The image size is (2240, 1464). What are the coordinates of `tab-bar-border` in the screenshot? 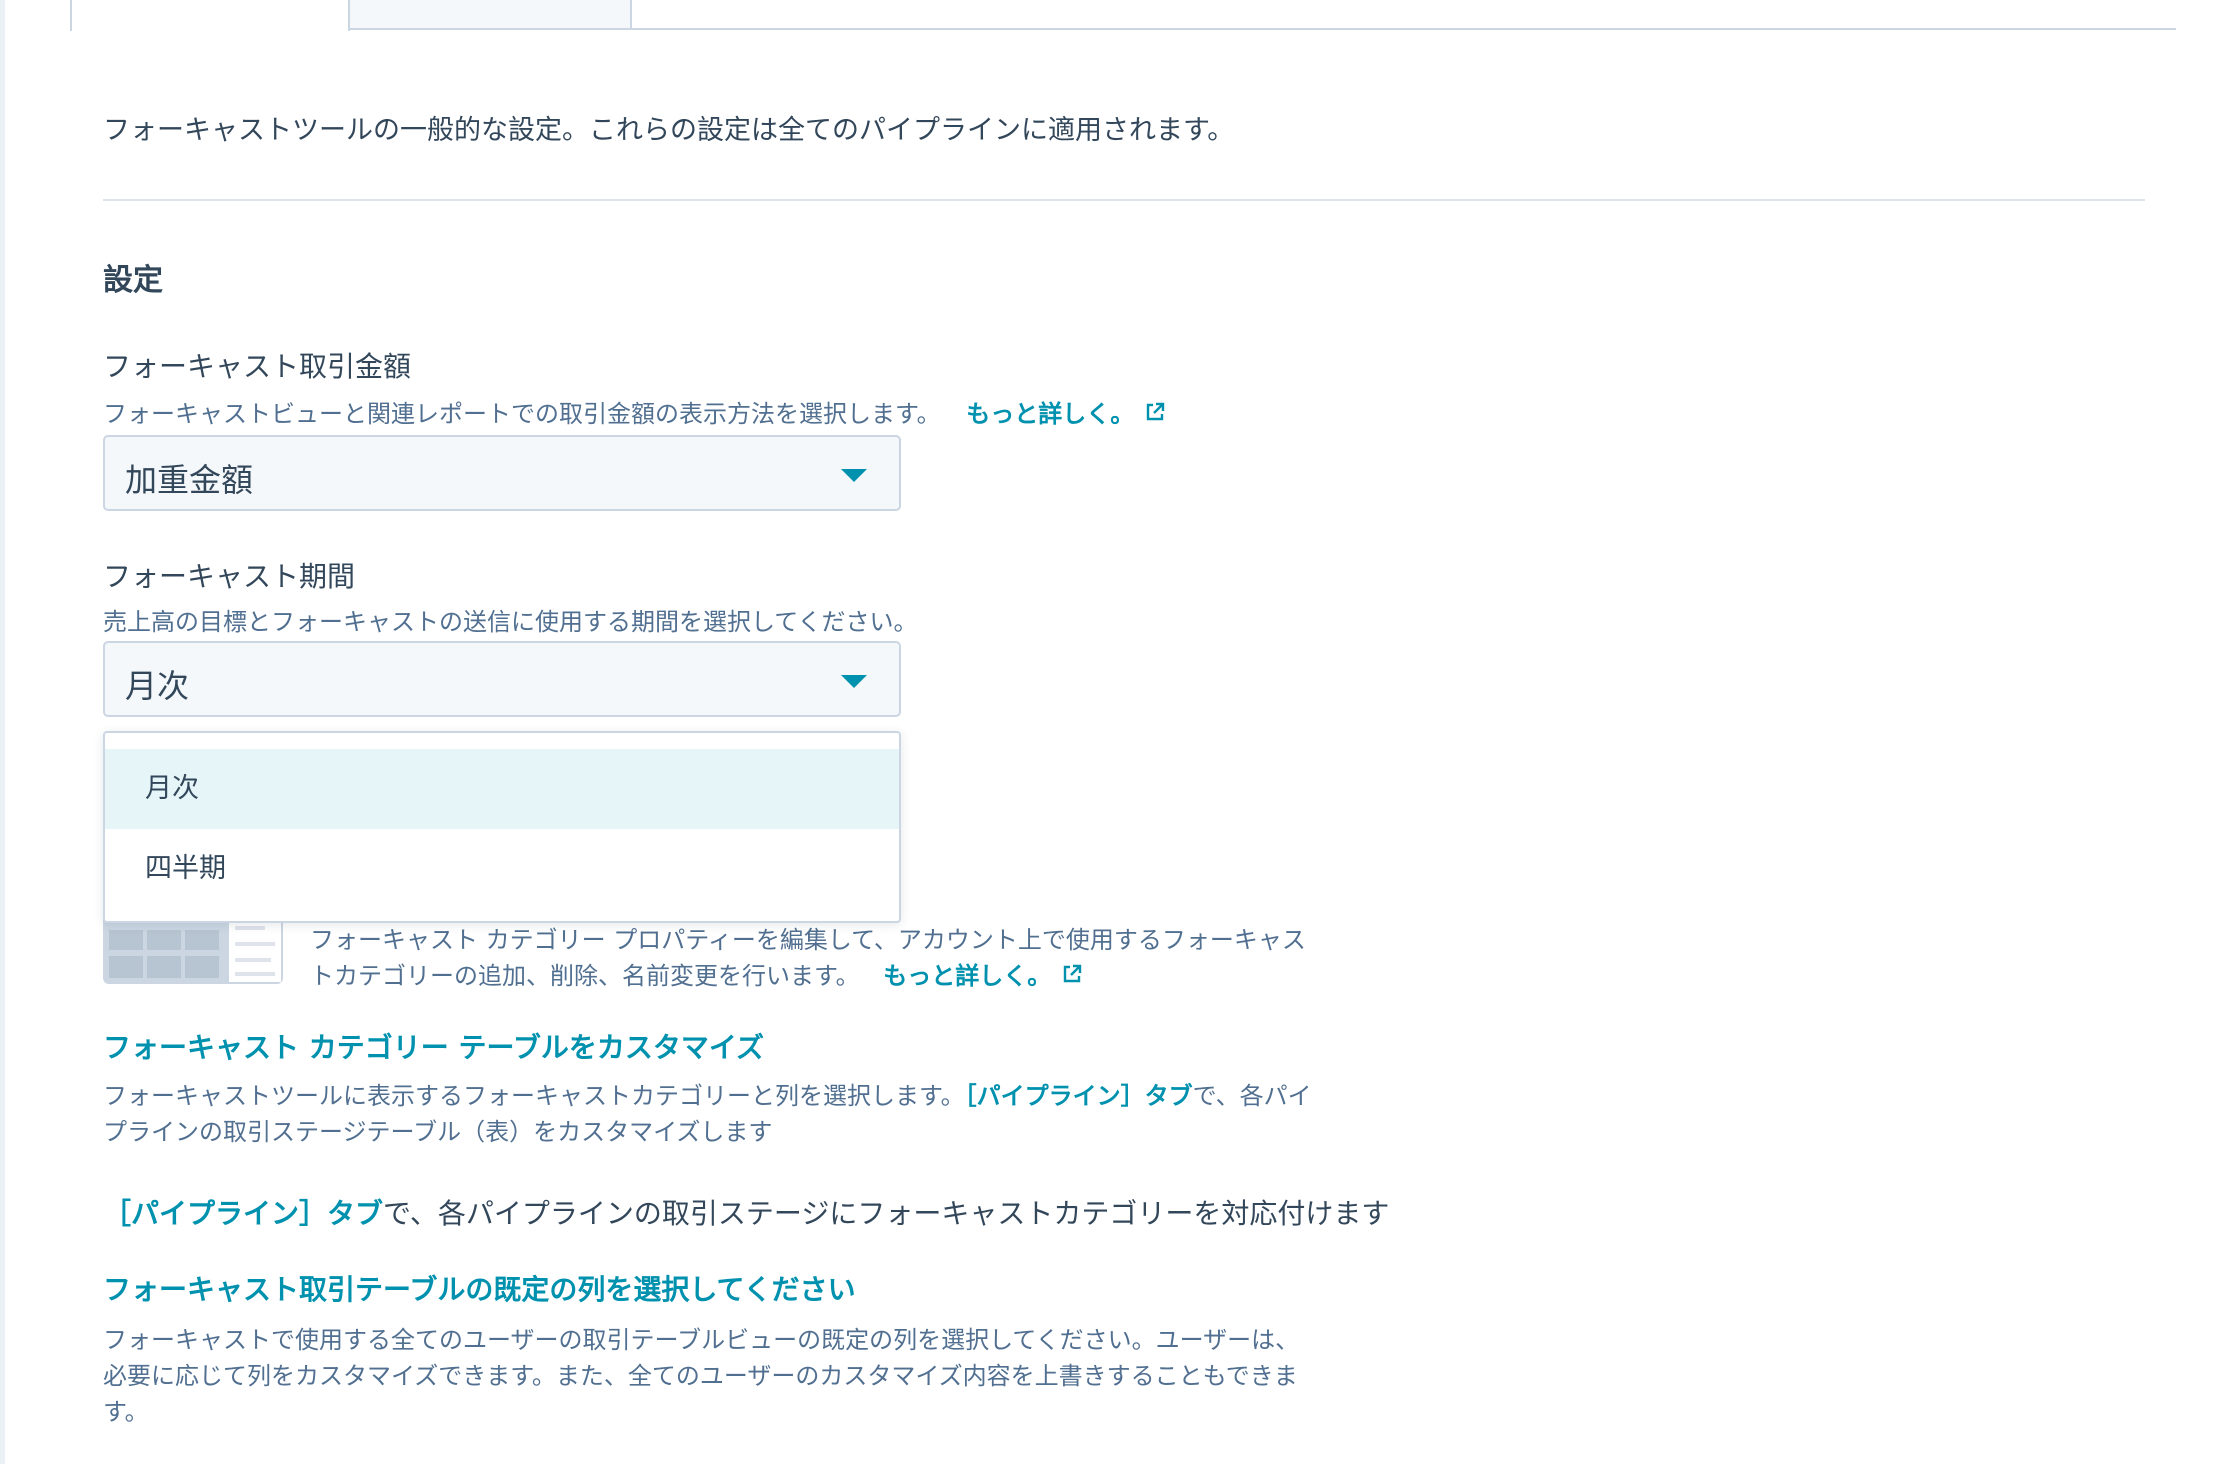 It's located at (1123, 29).